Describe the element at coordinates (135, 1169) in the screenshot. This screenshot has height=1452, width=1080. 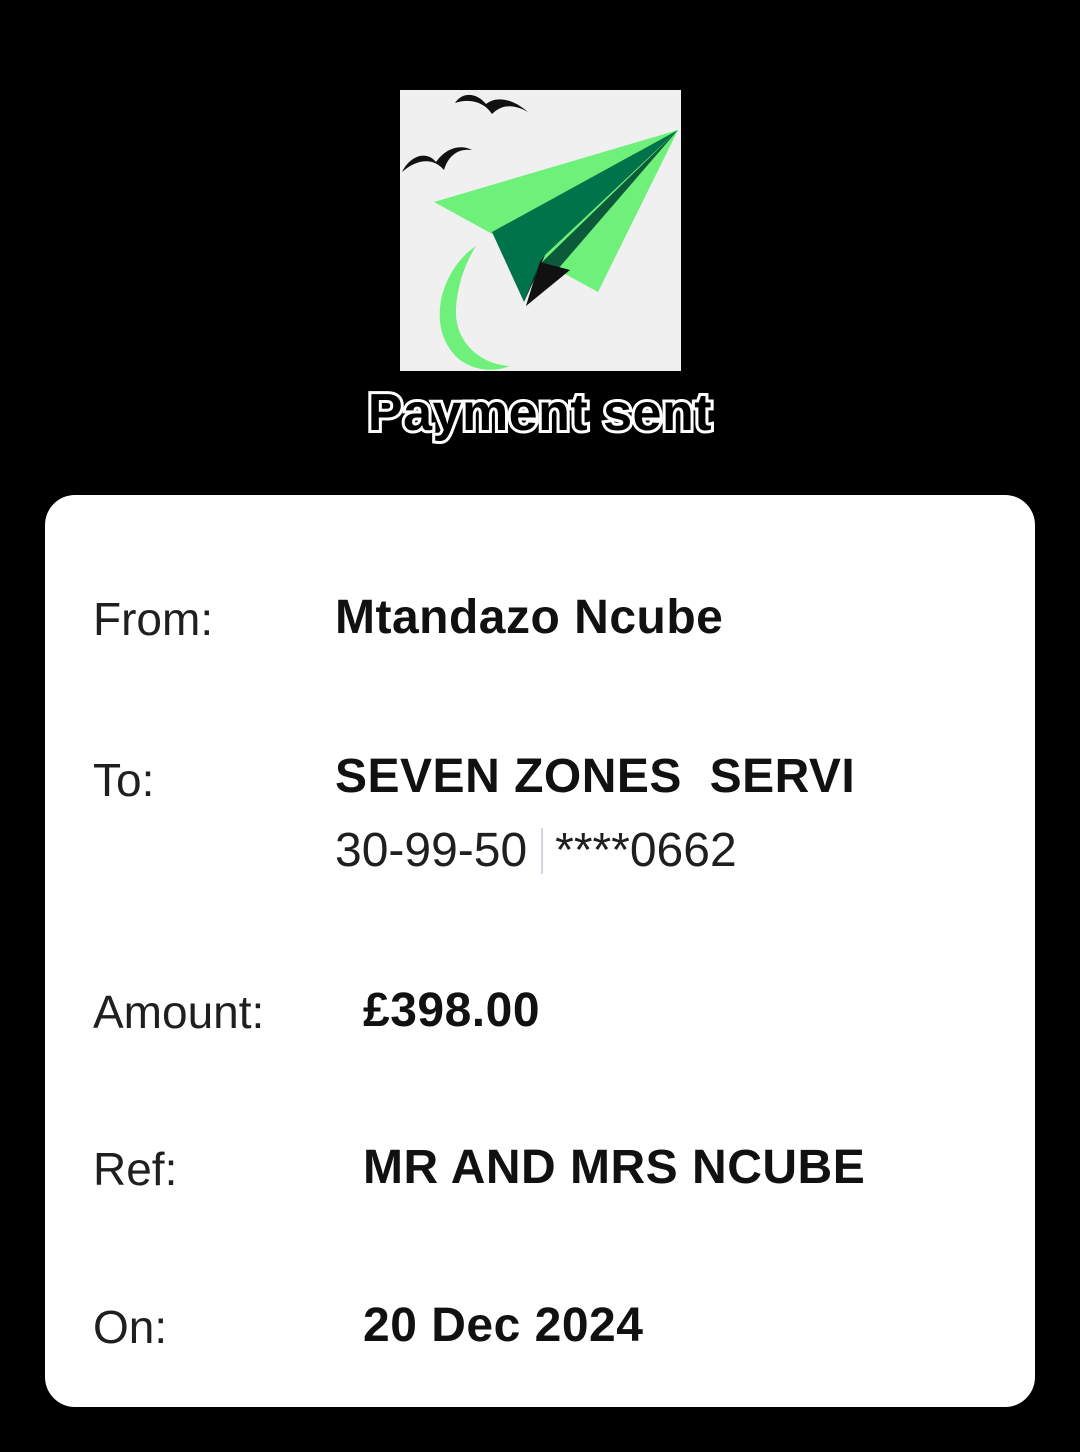
I see `ref-label: Ref:` at that location.